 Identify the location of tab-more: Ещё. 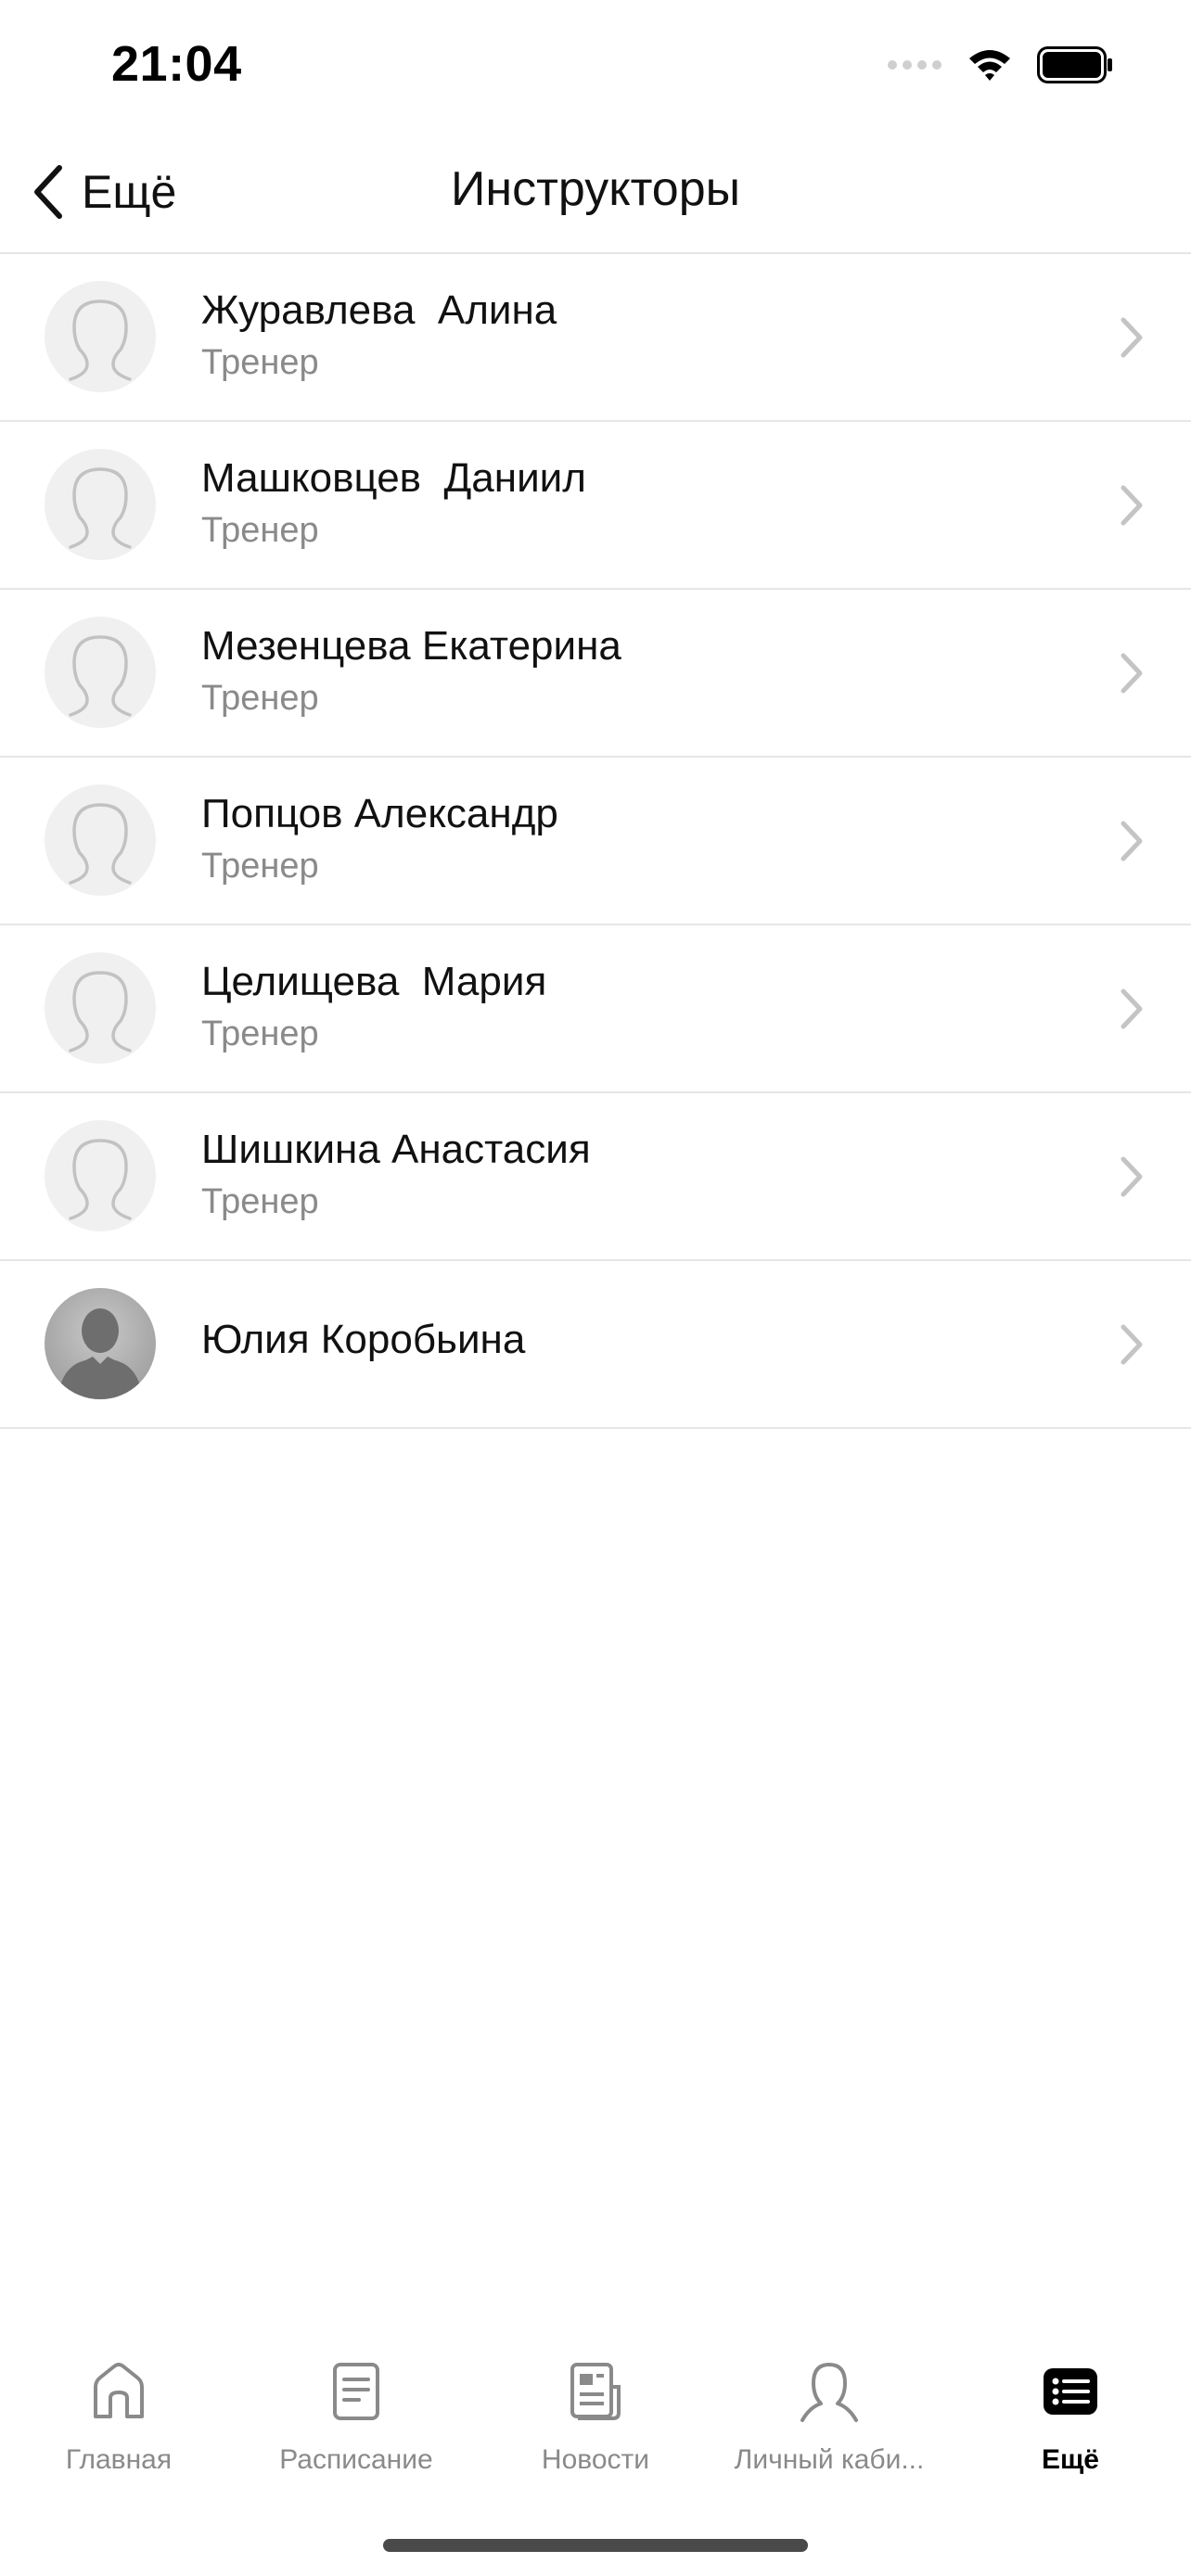
(1070, 2420).